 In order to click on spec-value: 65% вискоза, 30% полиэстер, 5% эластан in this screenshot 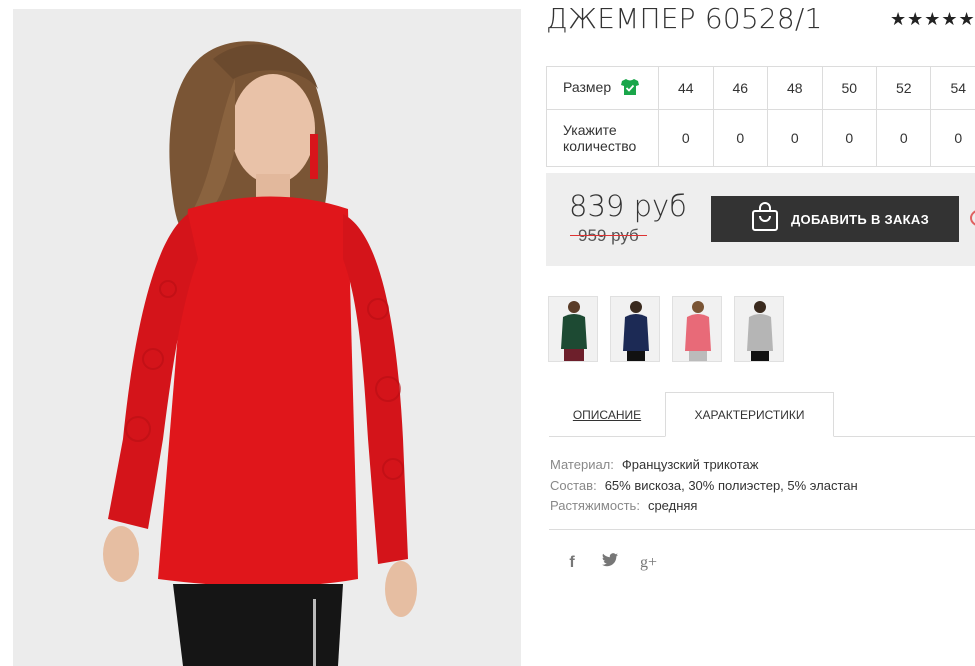, I will do `click(731, 485)`.